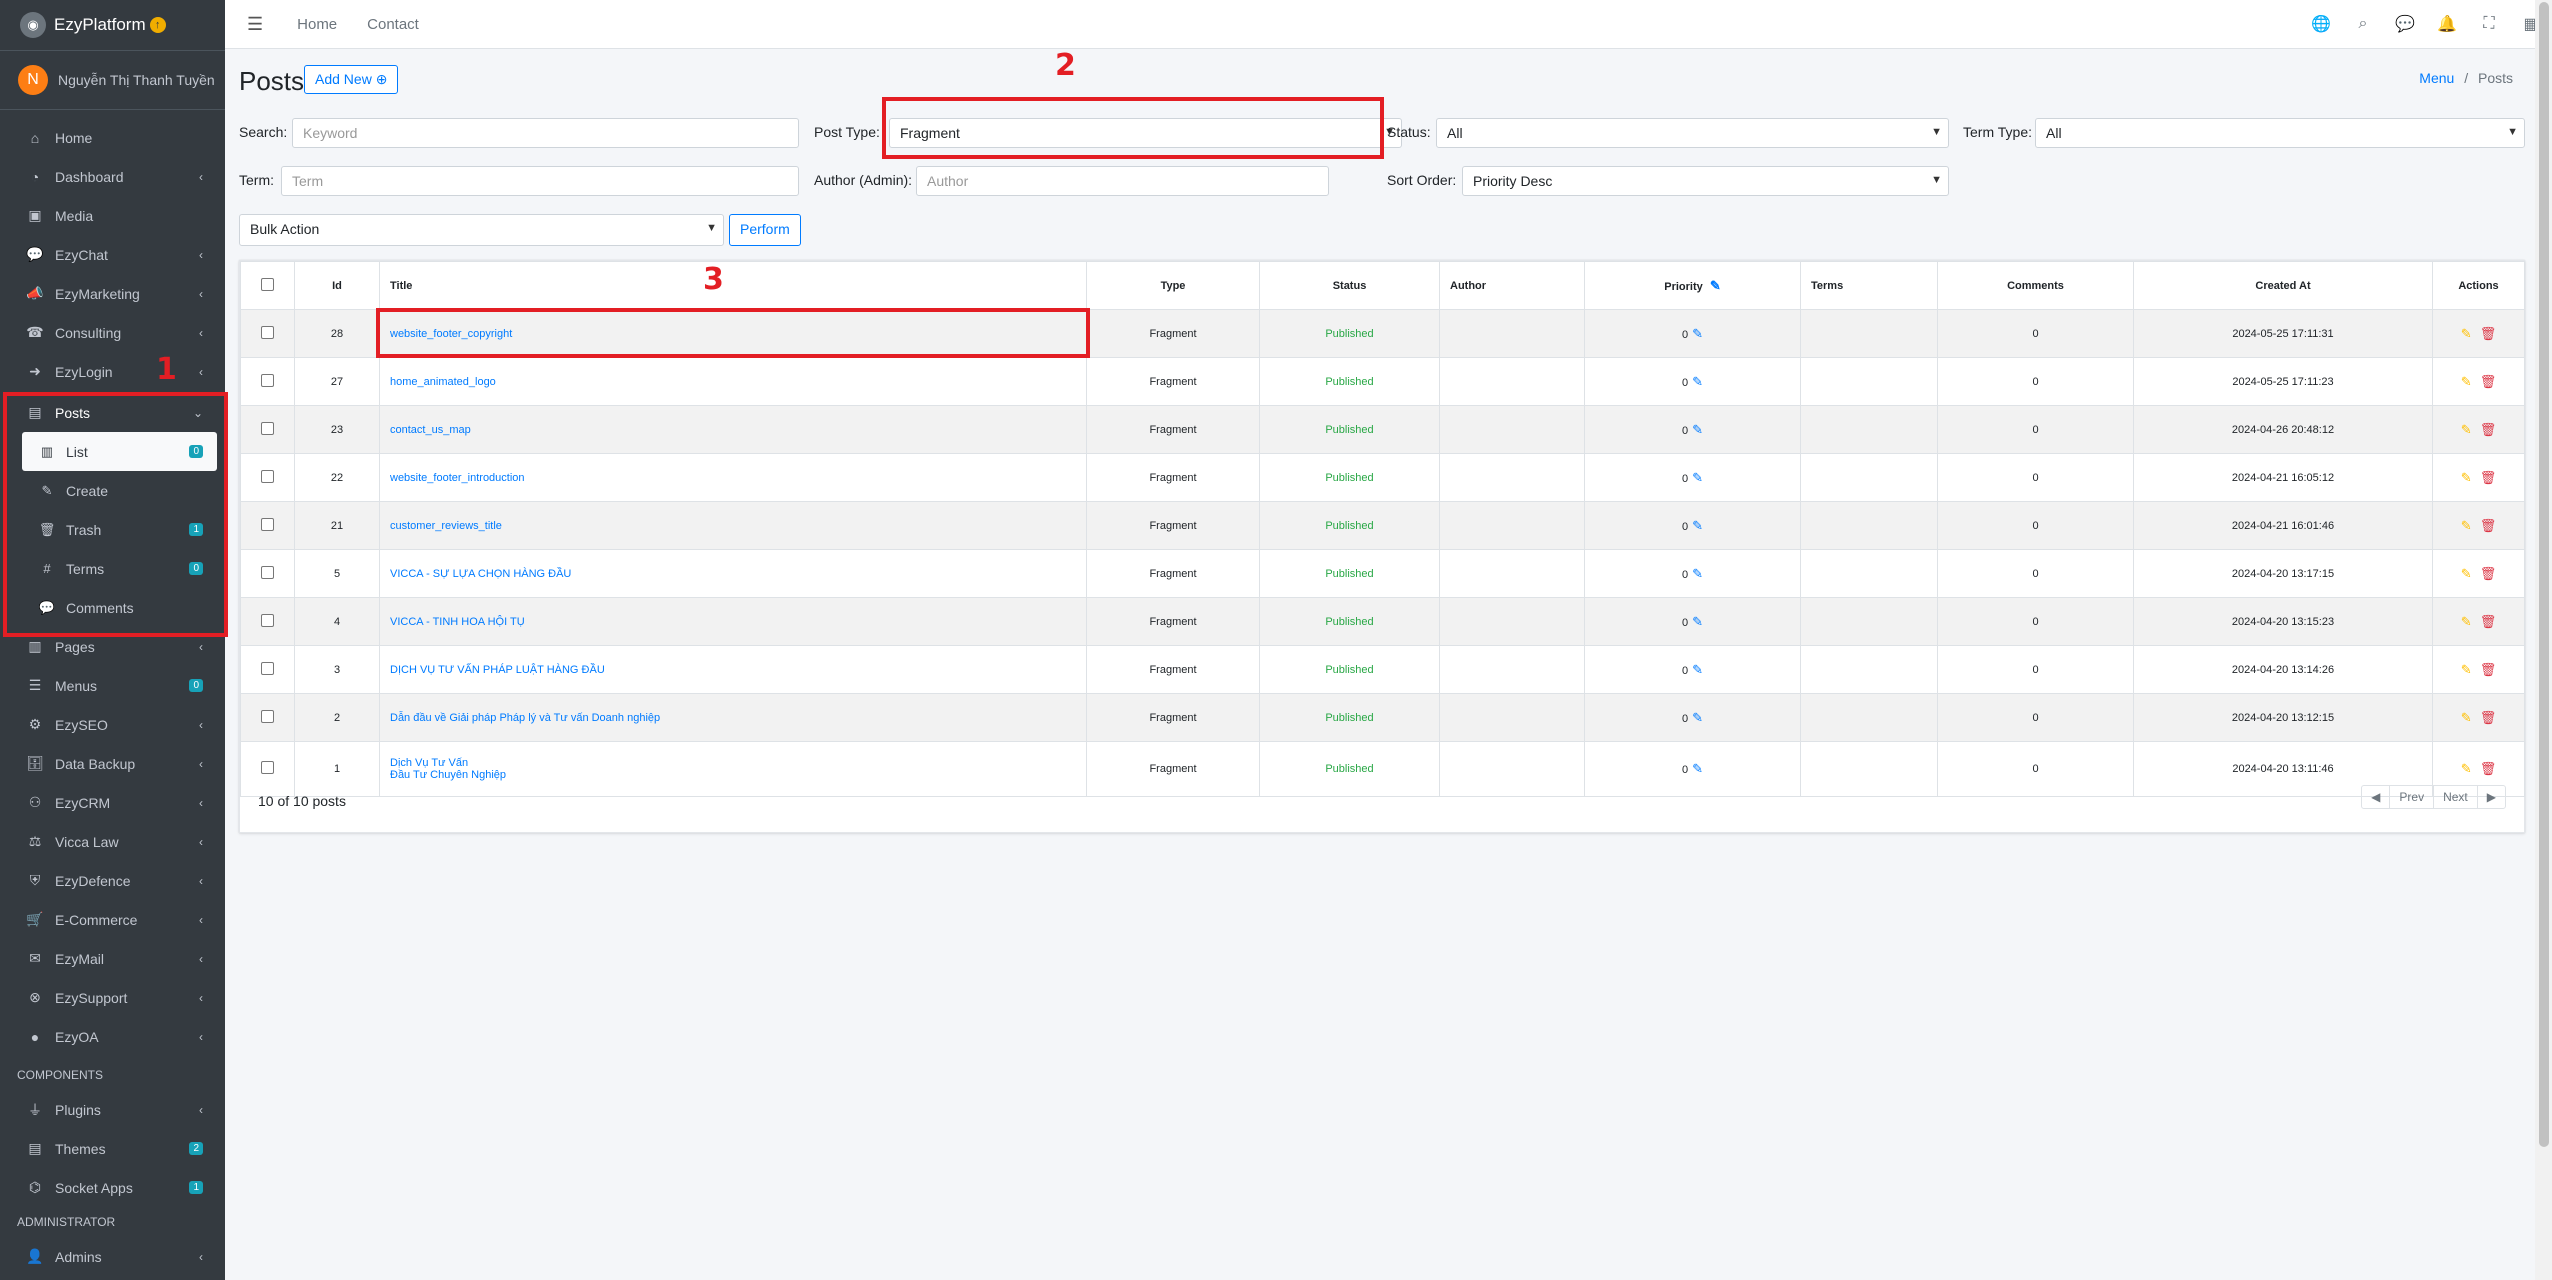  Describe the element at coordinates (112, 80) in the screenshot. I see `user-panel: N Nguyễn Thị Thanh Tuyền` at that location.